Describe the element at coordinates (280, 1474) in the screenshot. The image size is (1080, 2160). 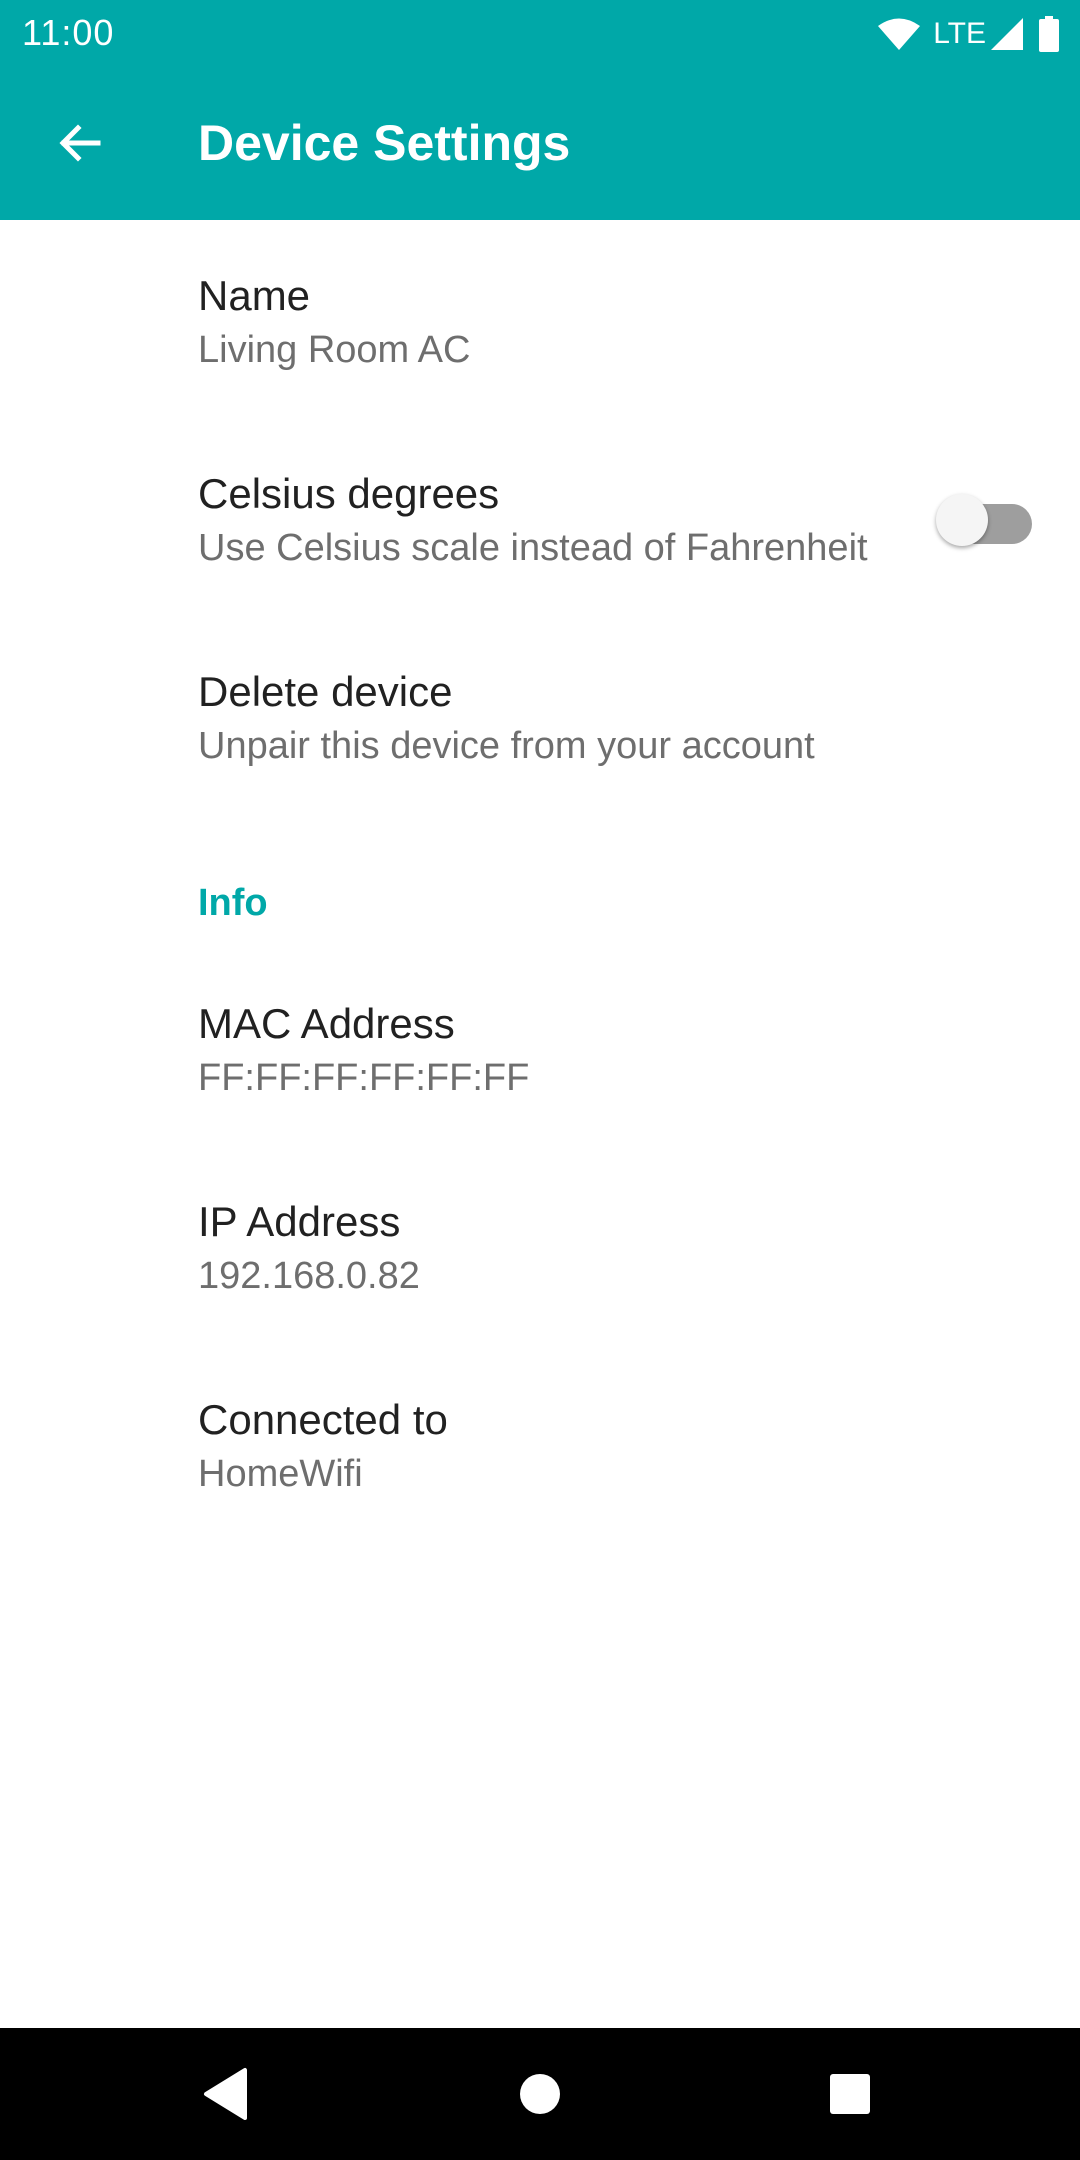
I see `pref-connected-summary: HomeWifi` at that location.